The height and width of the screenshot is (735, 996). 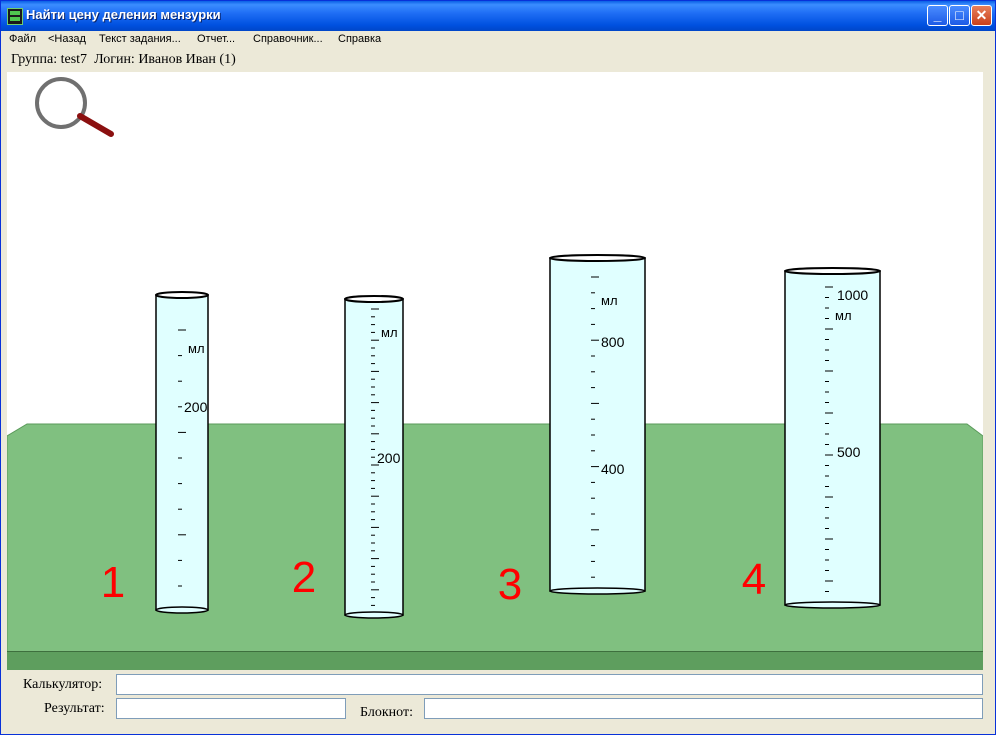 What do you see at coordinates (67, 39) in the screenshot?
I see `menu-back: <Назад` at bounding box center [67, 39].